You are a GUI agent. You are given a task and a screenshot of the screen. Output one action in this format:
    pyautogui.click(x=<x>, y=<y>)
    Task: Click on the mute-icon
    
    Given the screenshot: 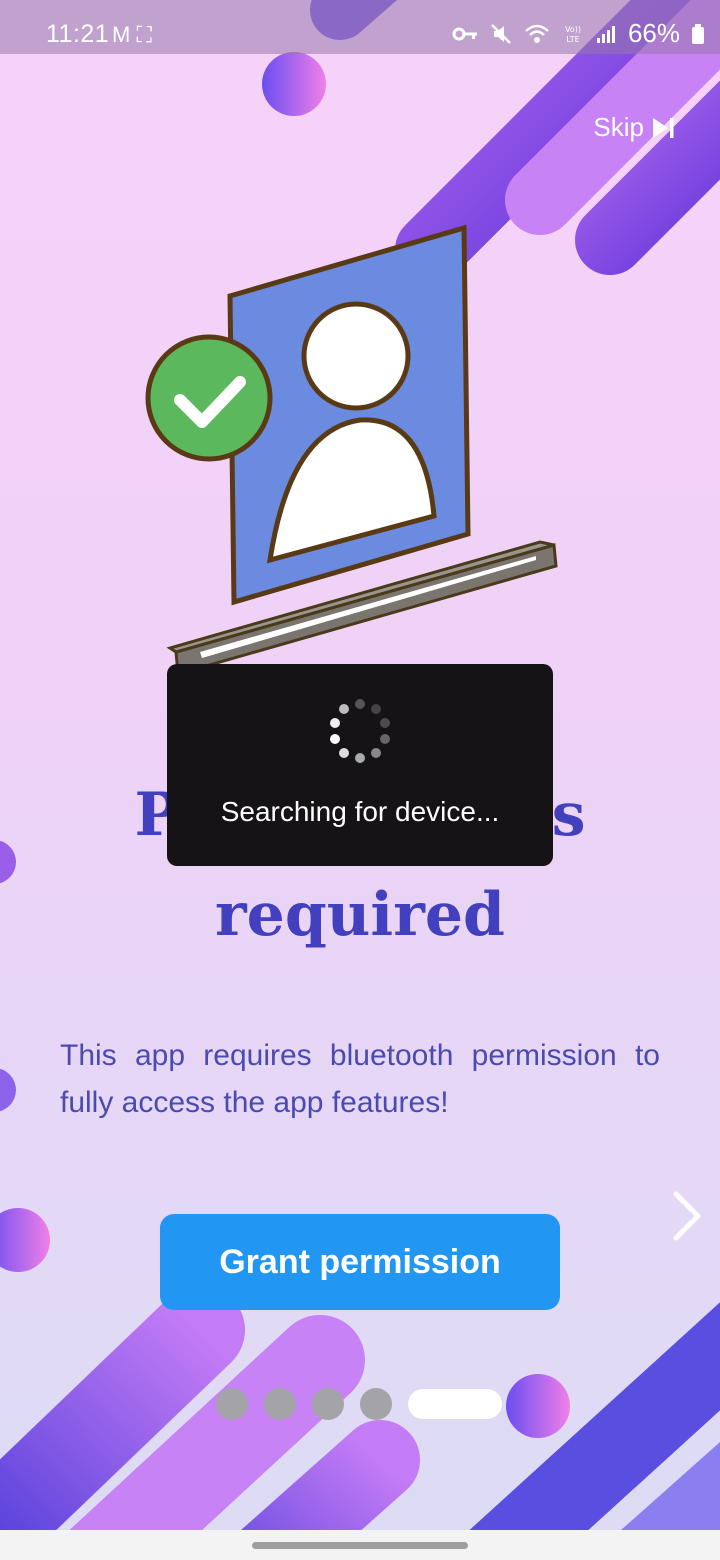 What is the action you would take?
    pyautogui.click(x=501, y=33)
    